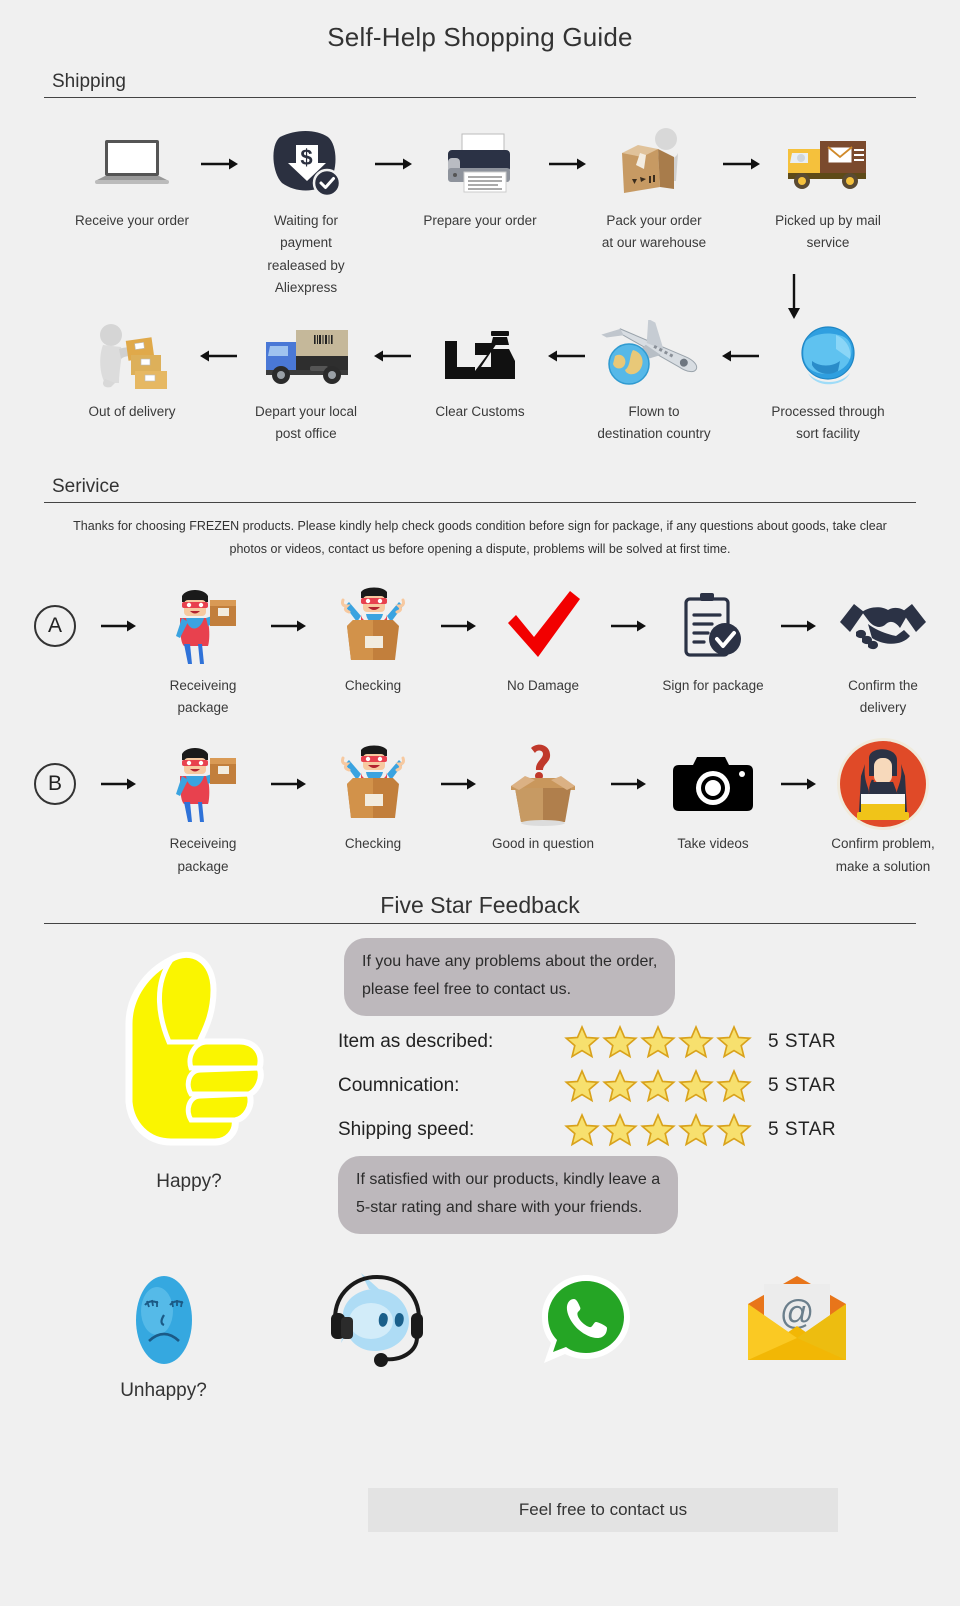  Describe the element at coordinates (480, 220) in the screenshot. I see `step-label: Prepare your order` at that location.